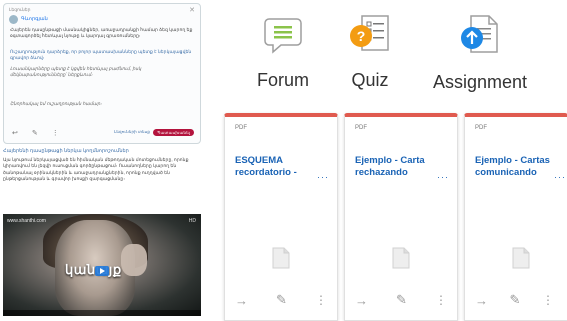  I want to click on tool-assignment-label: Assignment, so click(480, 82).